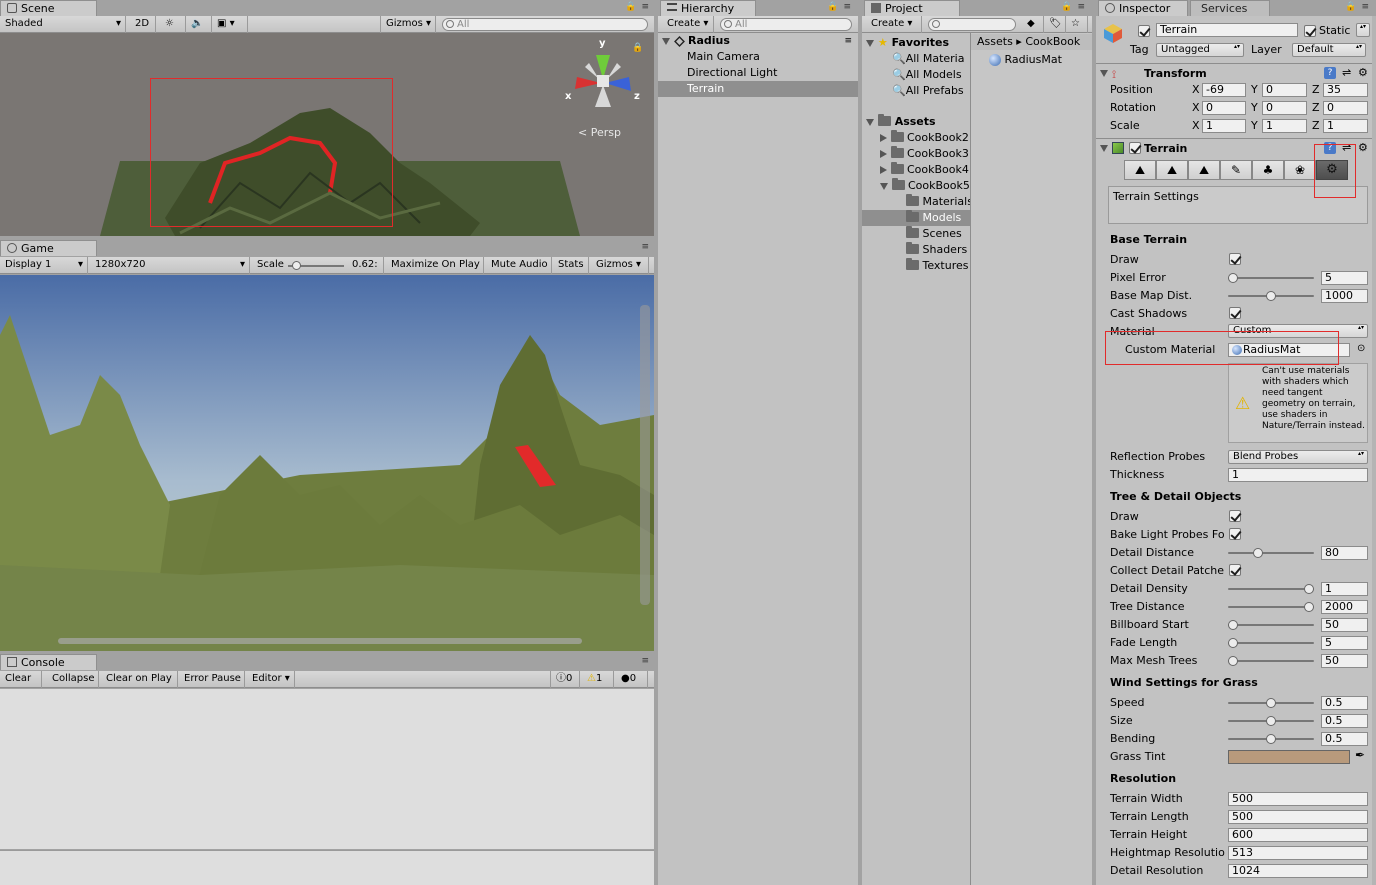  I want to click on custom-material-field: RadiusMat, so click(1289, 350).